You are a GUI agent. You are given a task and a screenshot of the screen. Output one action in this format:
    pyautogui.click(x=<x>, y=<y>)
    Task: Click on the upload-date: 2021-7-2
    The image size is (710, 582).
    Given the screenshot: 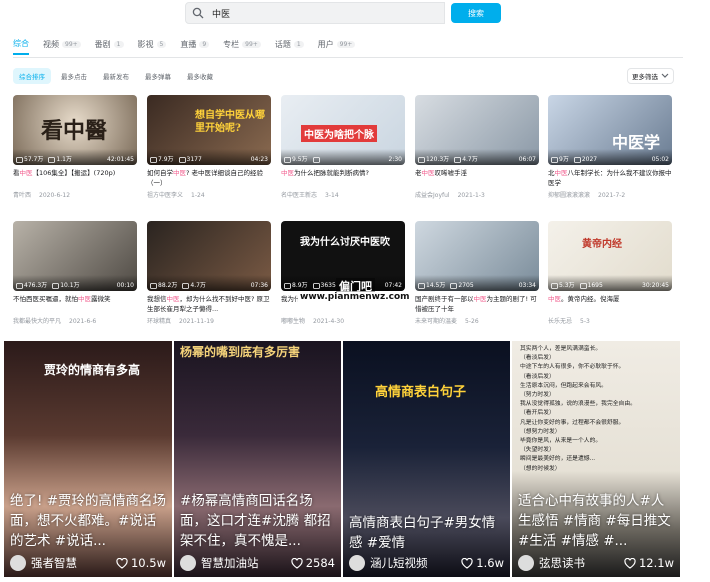 What is the action you would take?
    pyautogui.click(x=612, y=195)
    